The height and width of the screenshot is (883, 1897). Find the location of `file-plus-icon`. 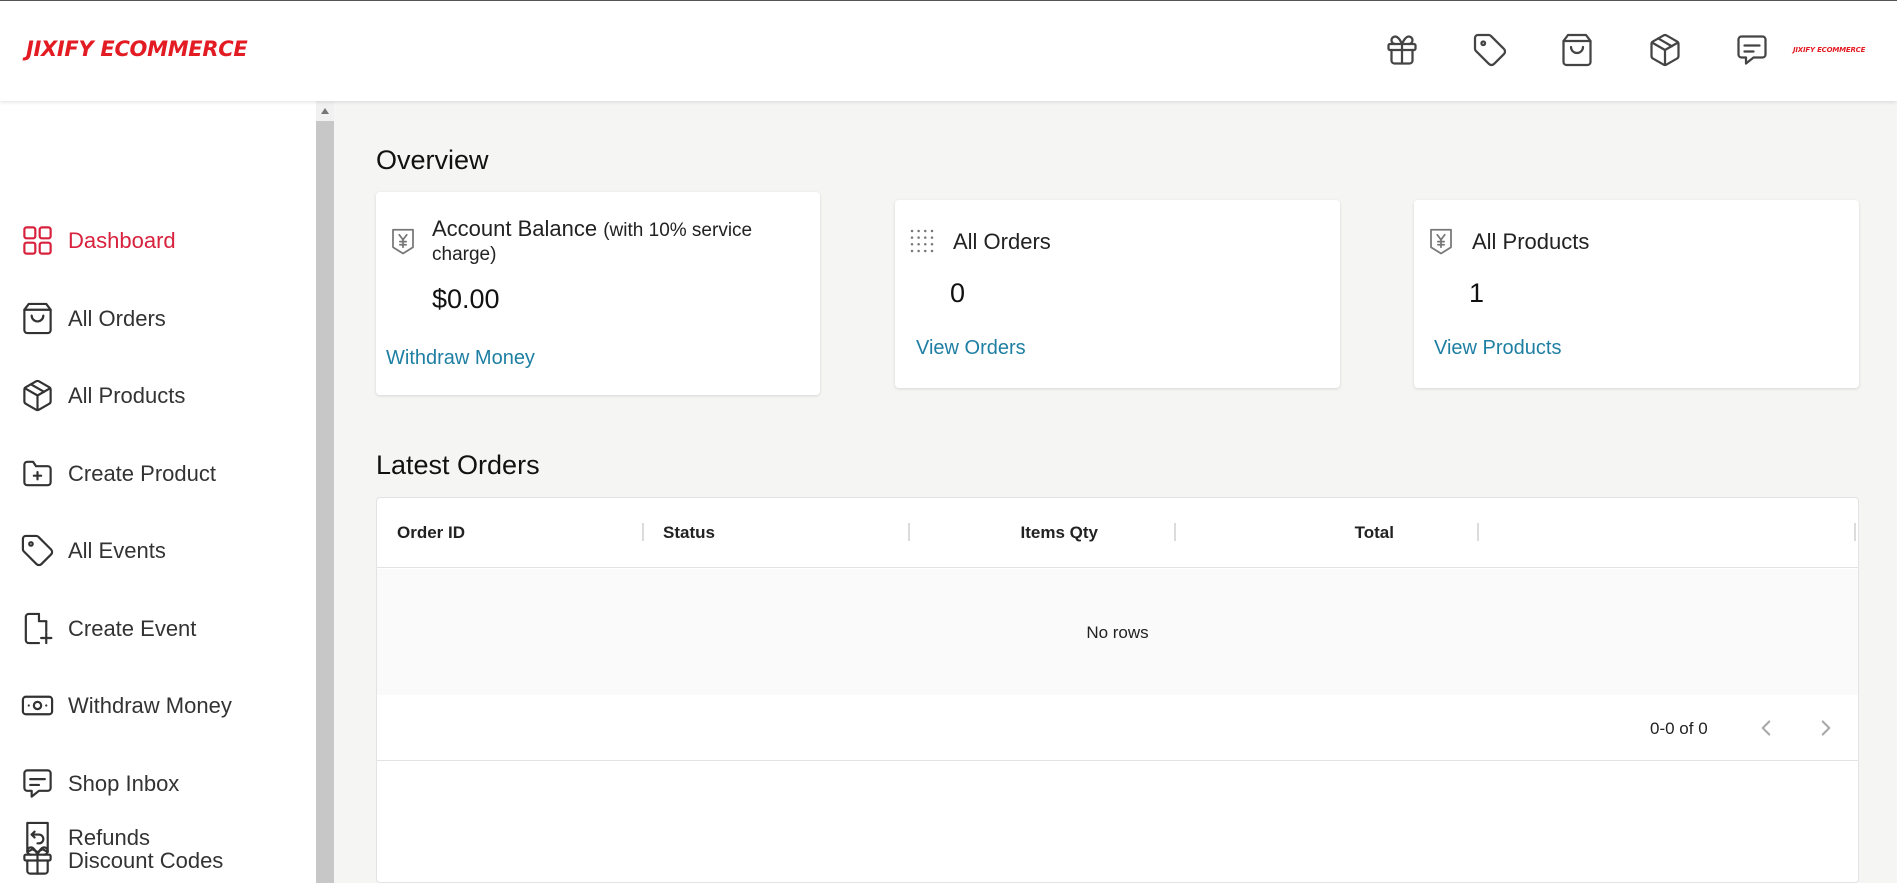

file-plus-icon is located at coordinates (37, 628).